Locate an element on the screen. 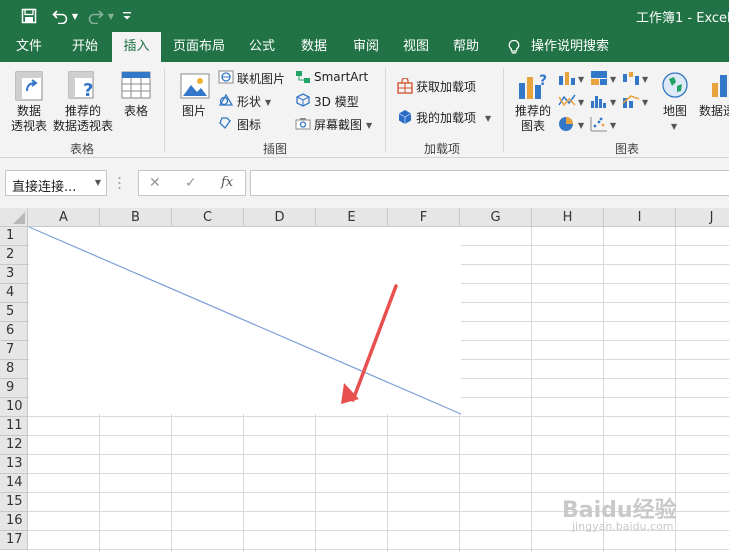 The height and width of the screenshot is (552, 729). map-dropdown-icon: ▼ is located at coordinates (674, 126).